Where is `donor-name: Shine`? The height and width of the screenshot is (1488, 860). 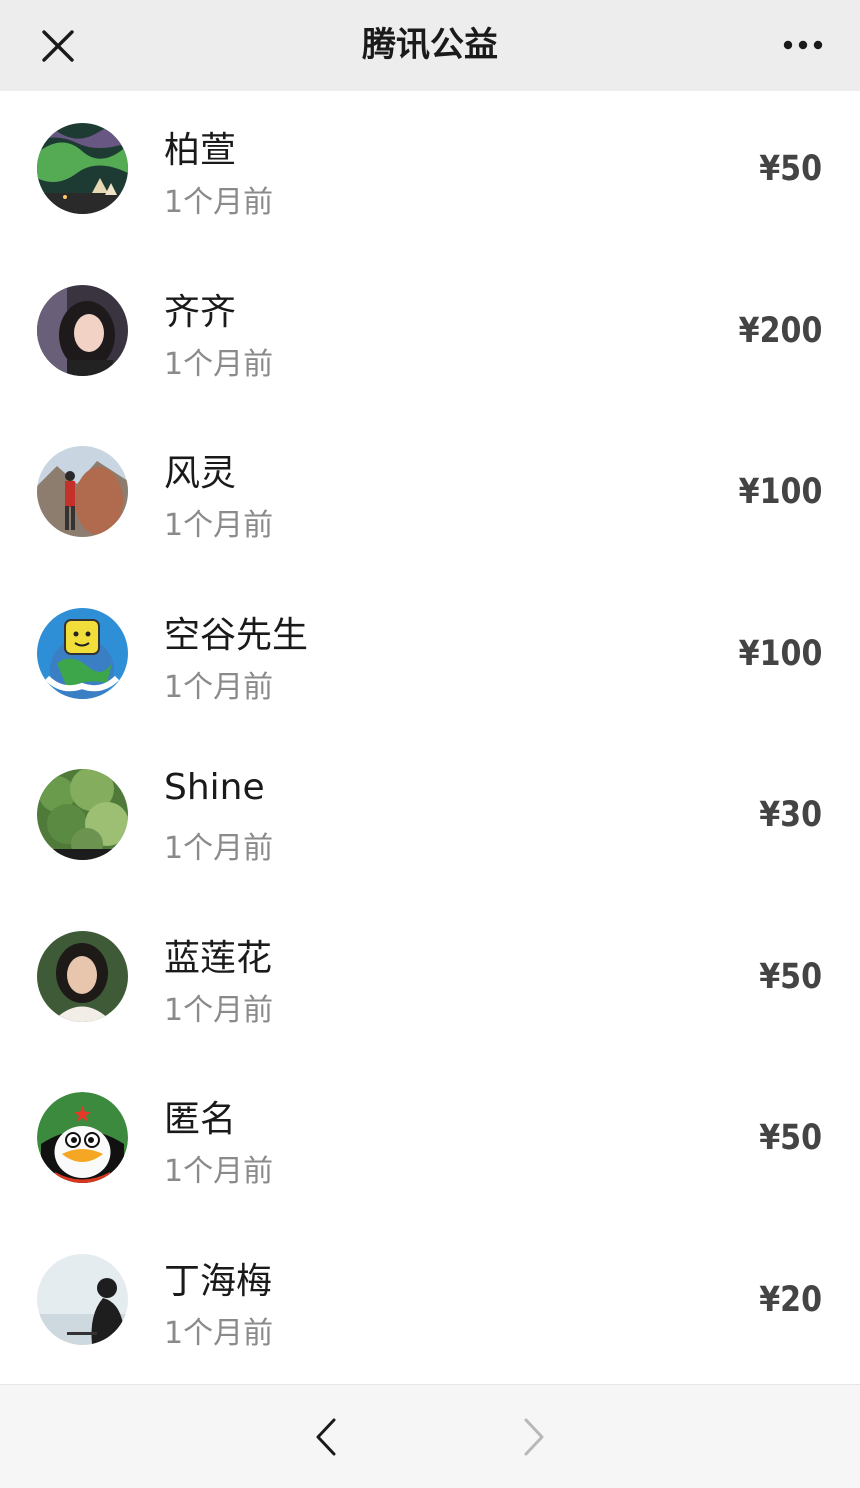 donor-name: Shine is located at coordinates (214, 787).